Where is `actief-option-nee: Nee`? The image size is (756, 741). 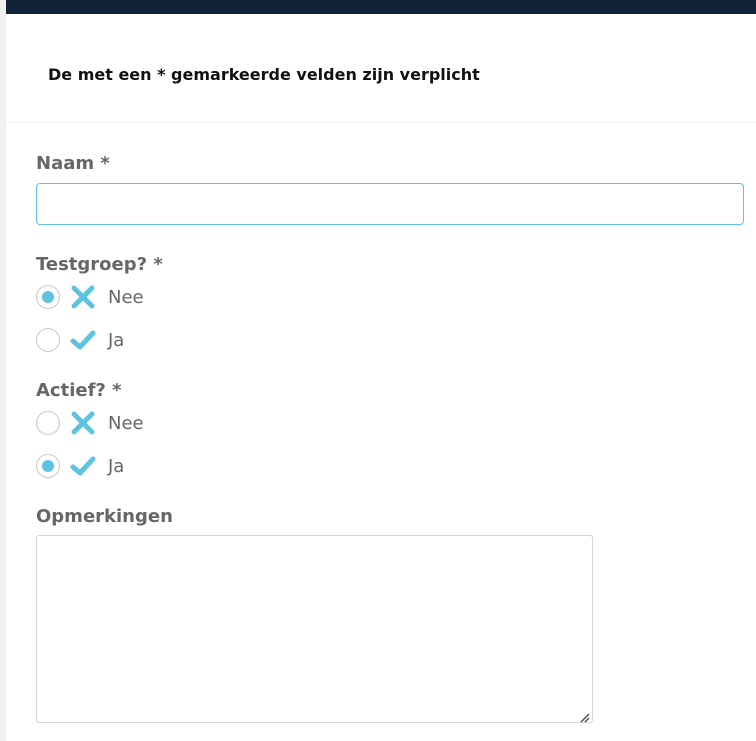
actief-option-nee: Nee is located at coordinates (90, 423).